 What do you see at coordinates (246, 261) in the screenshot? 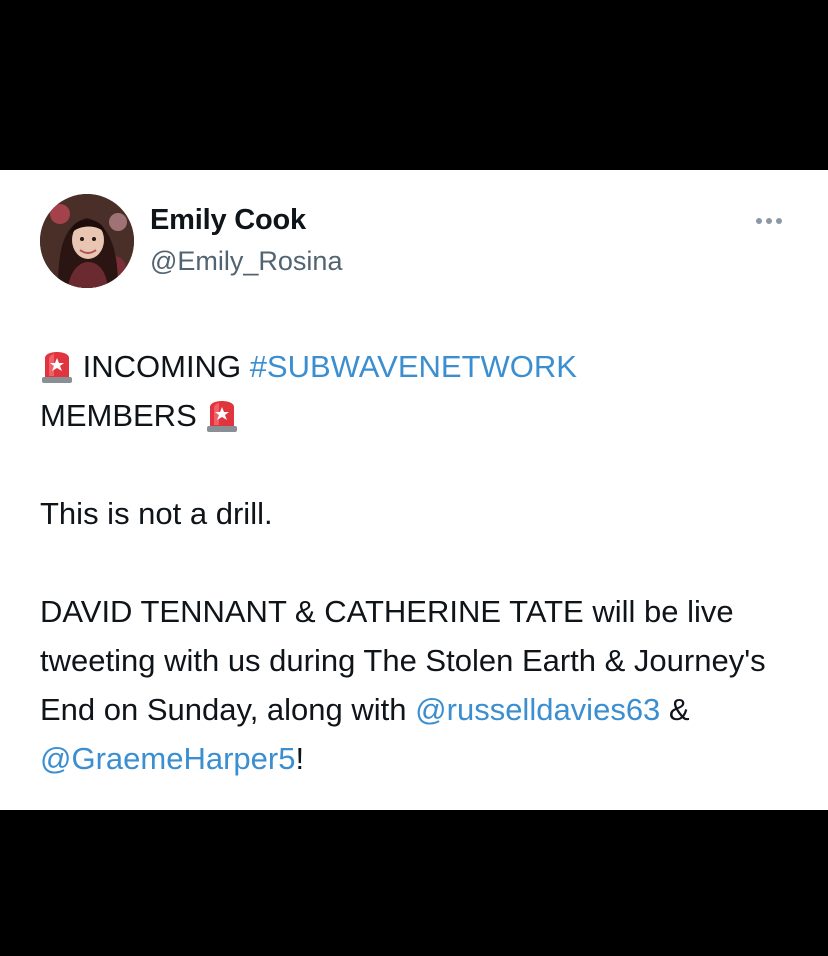
I see `author-handle: @Emily_Rosina` at bounding box center [246, 261].